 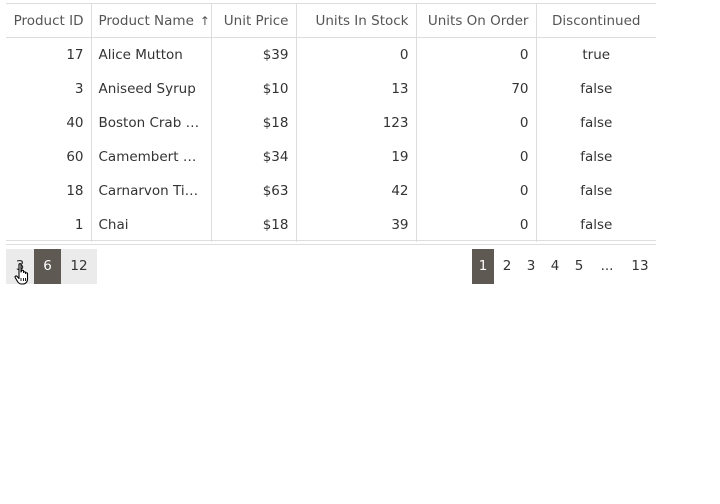 What do you see at coordinates (640, 266) in the screenshot?
I see `page-button-13: 13` at bounding box center [640, 266].